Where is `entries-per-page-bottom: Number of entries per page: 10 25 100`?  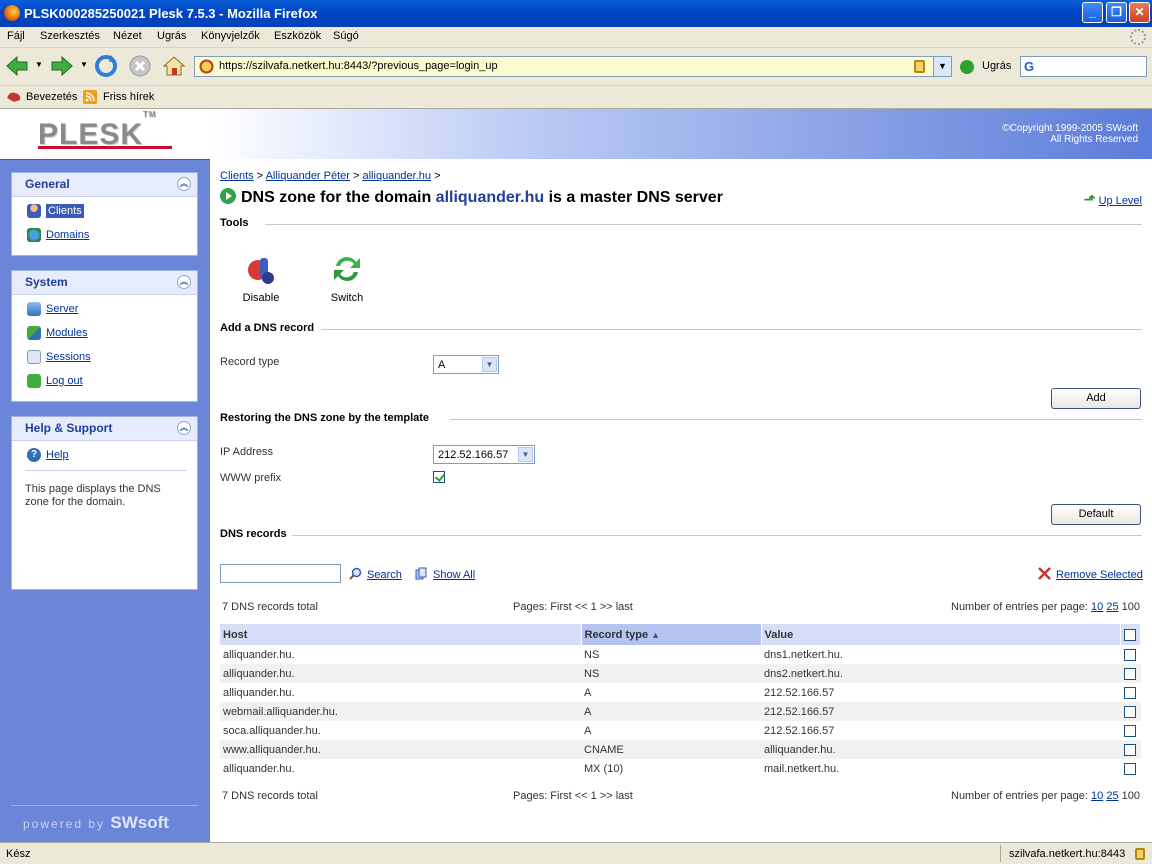 entries-per-page-bottom: Number of entries per page: 10 25 100 is located at coordinates (1046, 796).